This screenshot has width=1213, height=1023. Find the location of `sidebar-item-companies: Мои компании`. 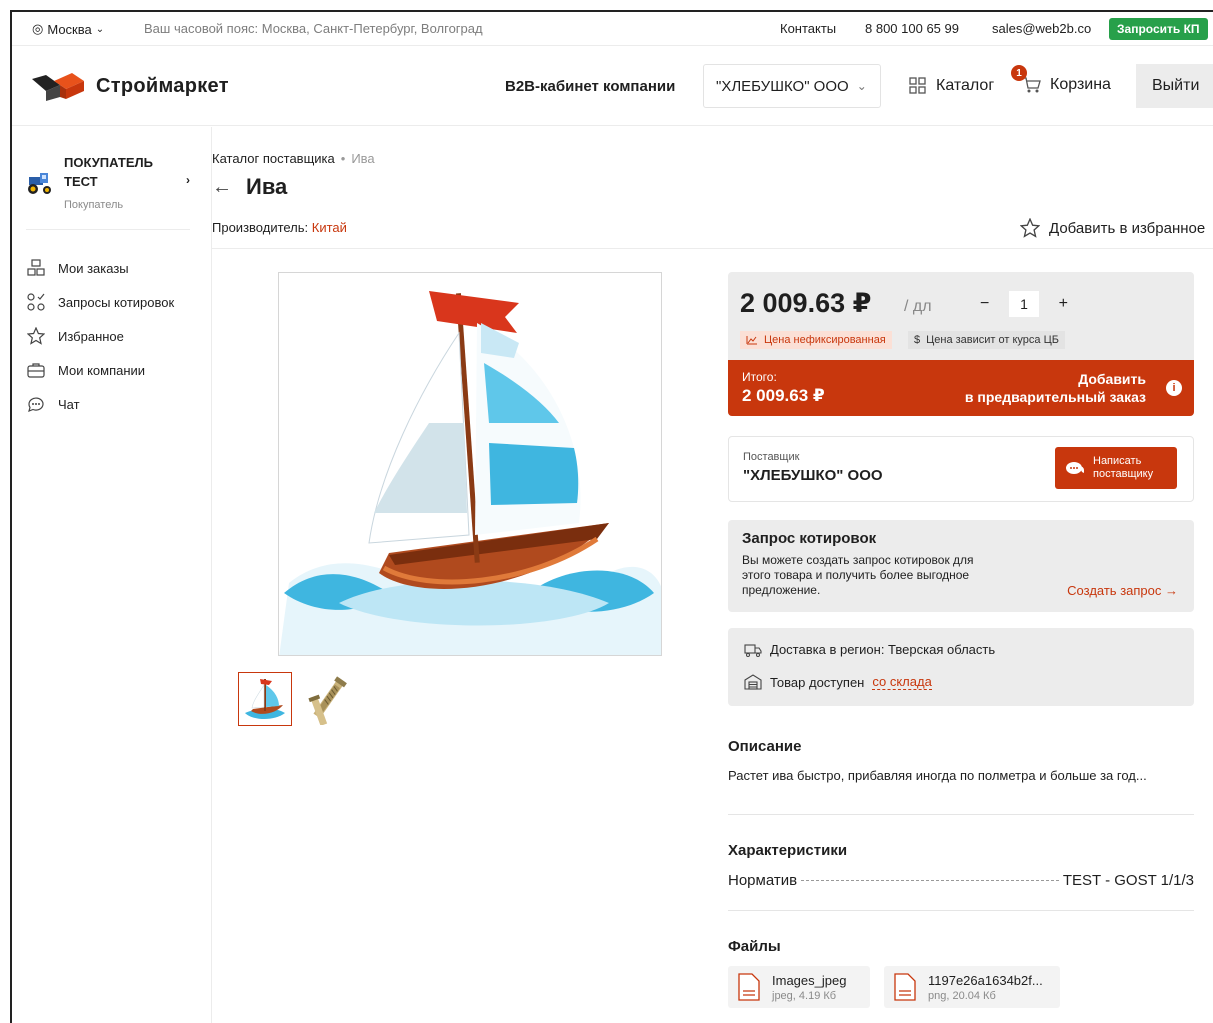

sidebar-item-companies: Мои компании is located at coordinates (100, 370).